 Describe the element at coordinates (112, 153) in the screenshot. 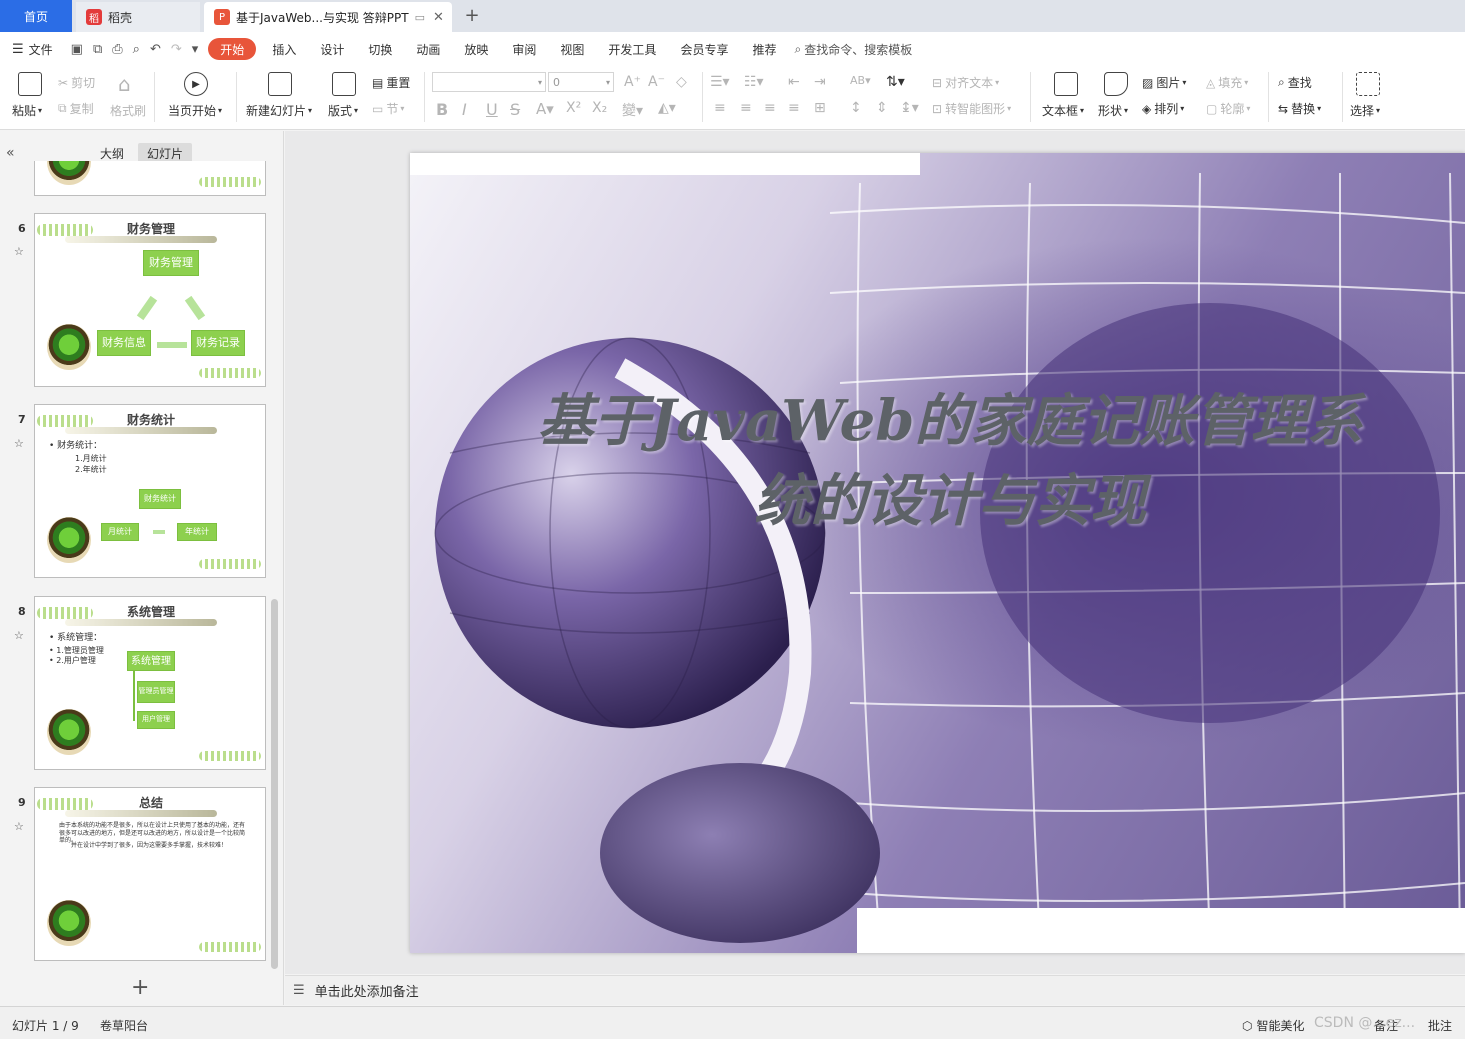

I see `tab-outline: 大纲` at that location.